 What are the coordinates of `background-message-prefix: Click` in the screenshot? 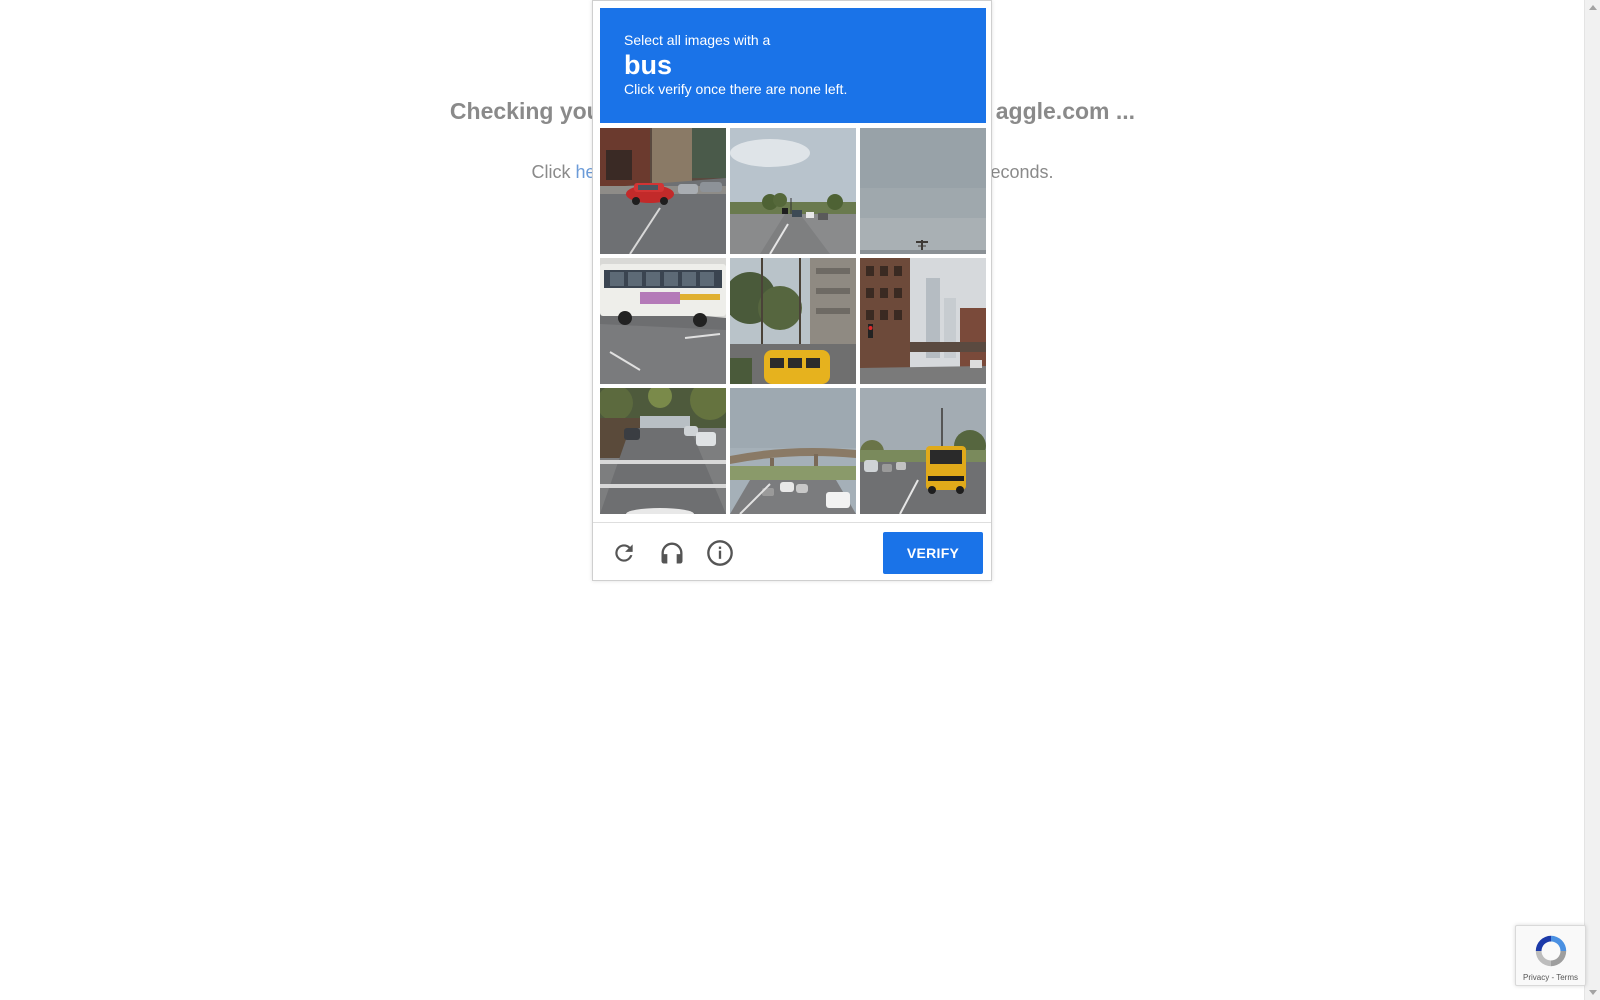 It's located at (553, 172).